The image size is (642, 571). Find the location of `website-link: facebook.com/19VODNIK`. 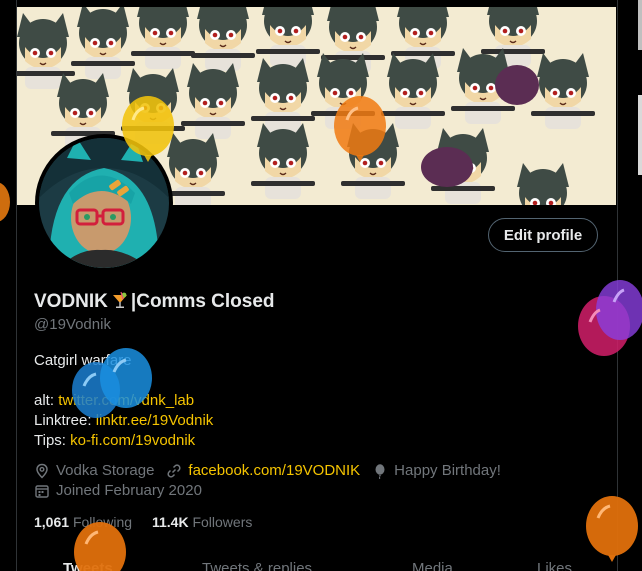

website-link: facebook.com/19VODNIK is located at coordinates (274, 470).